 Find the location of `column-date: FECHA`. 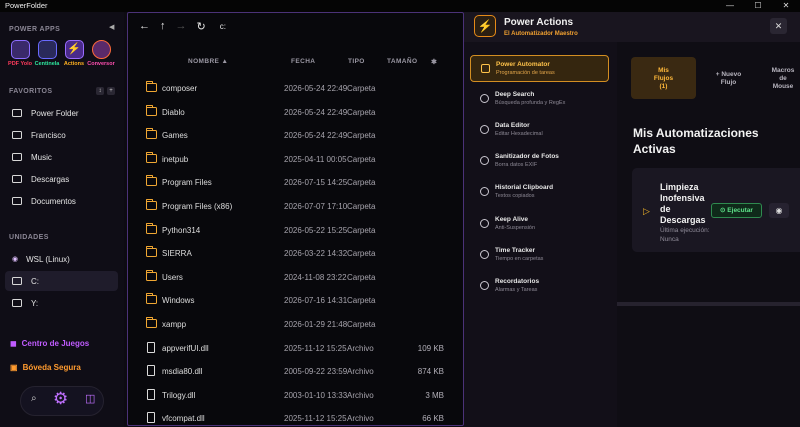

column-date: FECHA is located at coordinates (303, 61).